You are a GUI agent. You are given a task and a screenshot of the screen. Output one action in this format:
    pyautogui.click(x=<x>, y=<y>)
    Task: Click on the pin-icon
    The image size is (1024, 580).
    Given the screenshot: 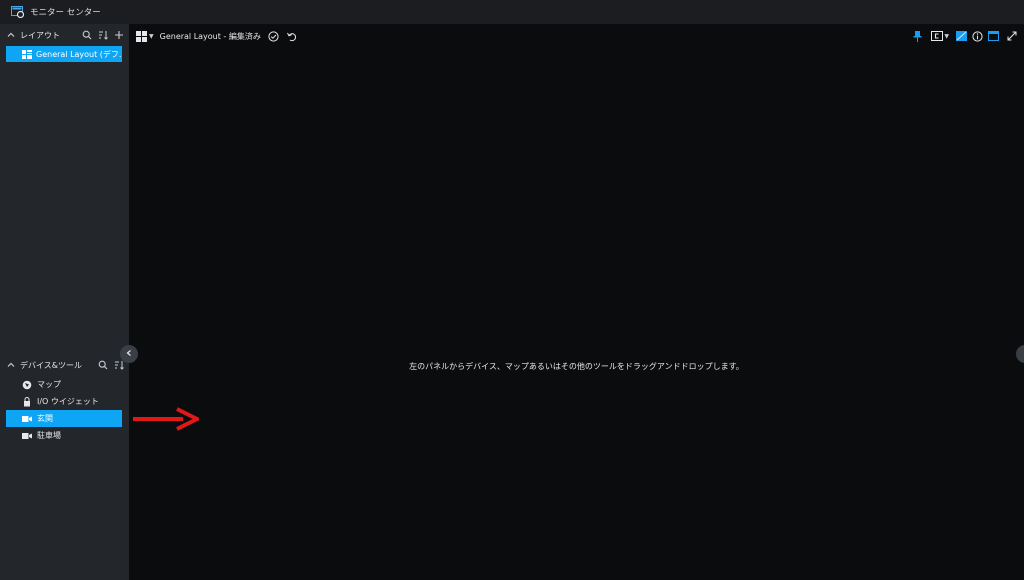 What is the action you would take?
    pyautogui.click(x=917, y=36)
    